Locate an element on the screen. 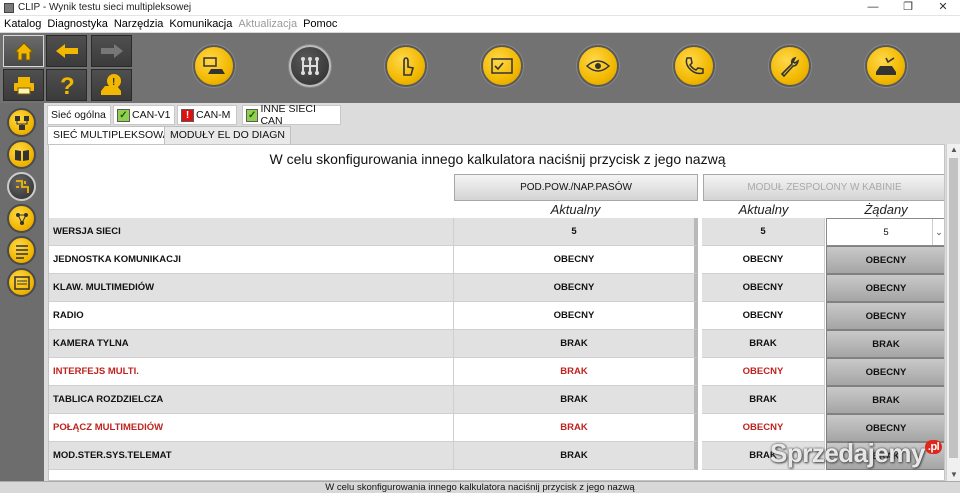  tab-siec-multipleksowa: SIEĆ MULTIPLEKSOWA is located at coordinates (111, 135).